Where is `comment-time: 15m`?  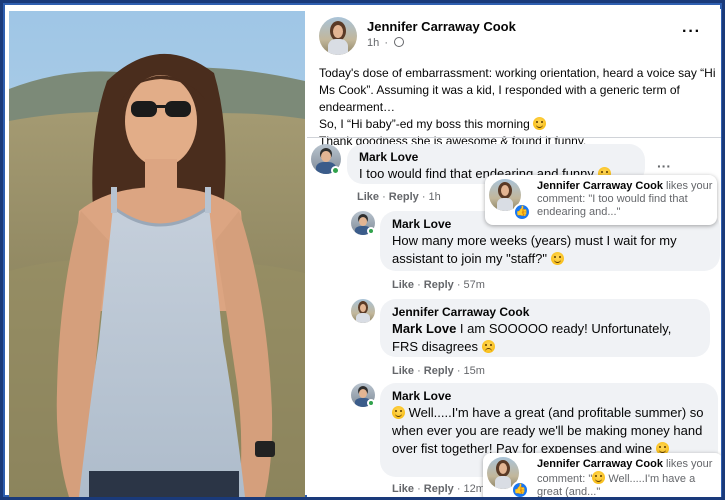
comment-time: 15m is located at coordinates (474, 371).